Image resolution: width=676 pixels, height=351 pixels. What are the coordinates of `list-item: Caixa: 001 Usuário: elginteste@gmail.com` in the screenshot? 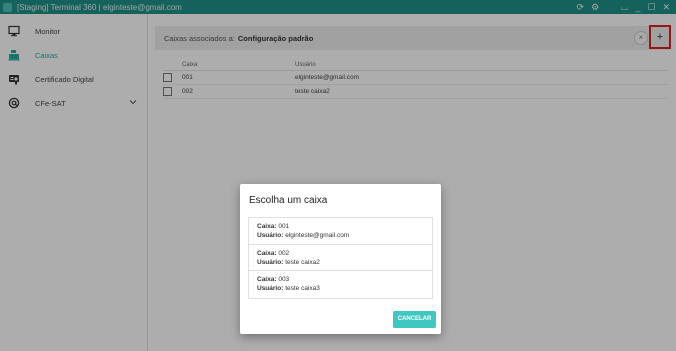 It's located at (340, 231).